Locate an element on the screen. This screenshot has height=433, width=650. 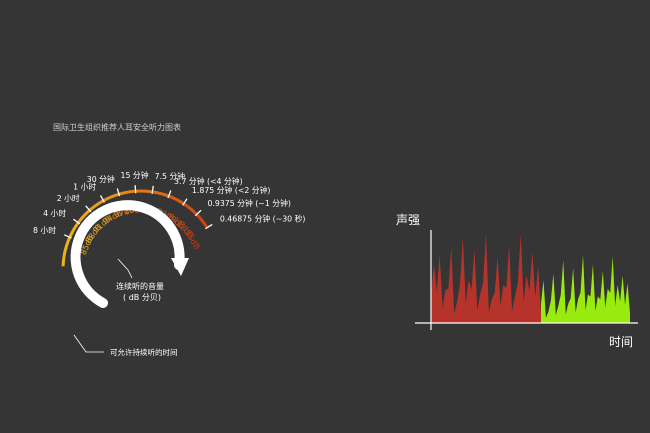
gauge-time-label: 30 分钟 is located at coordinates (101, 179).